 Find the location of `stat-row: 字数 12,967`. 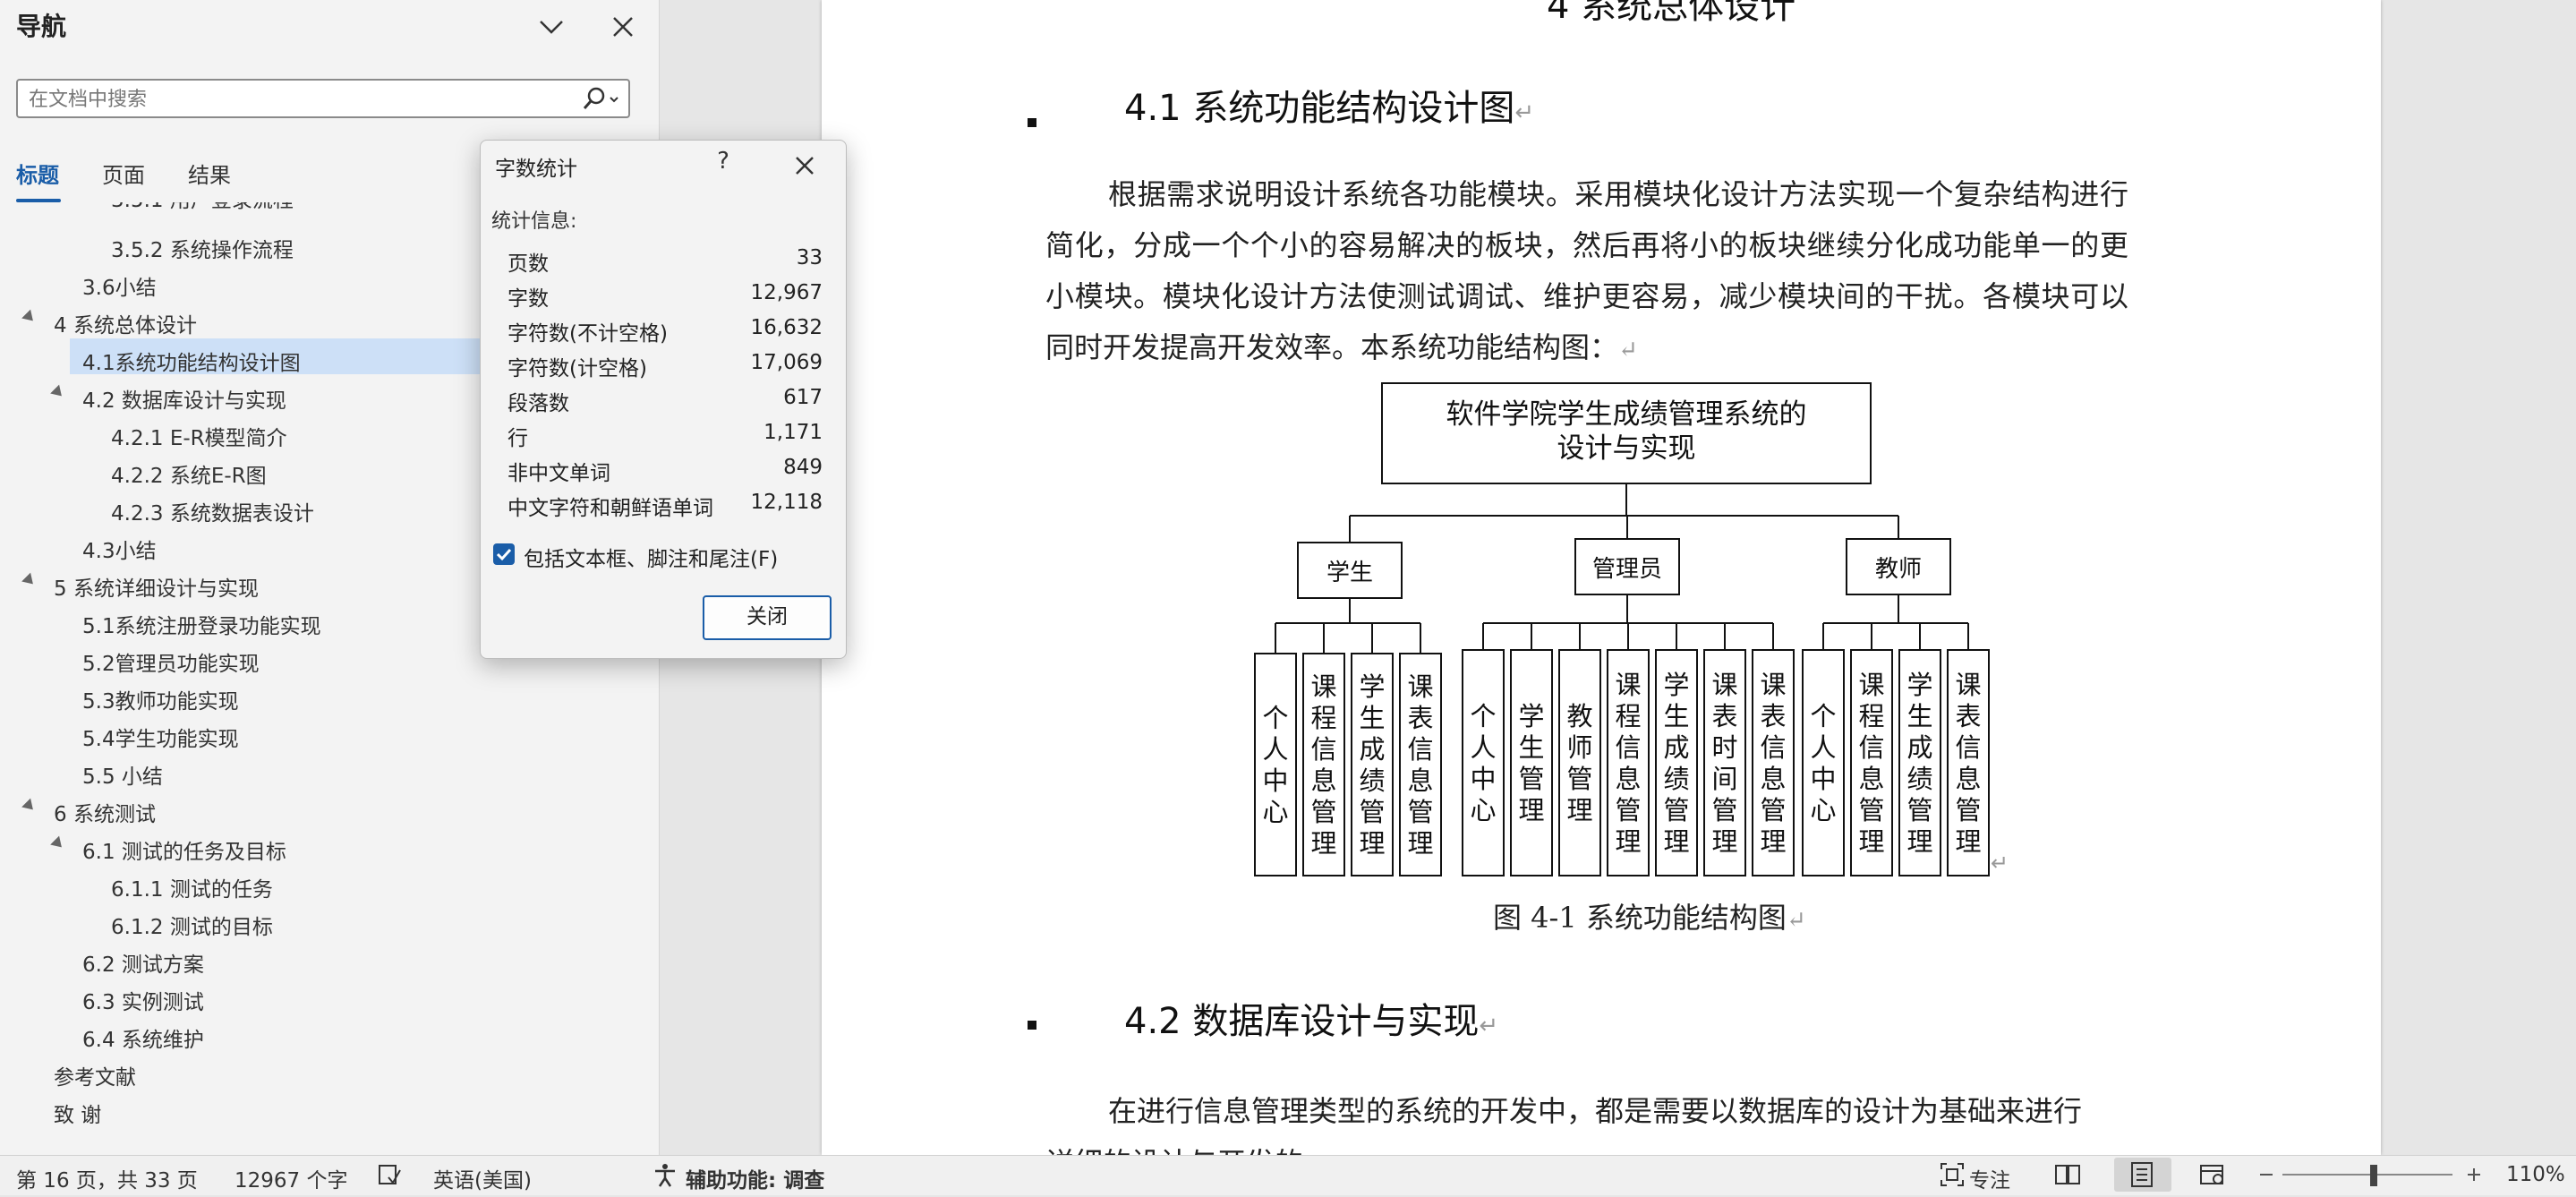

stat-row: 字数 12,967 is located at coordinates (665, 297).